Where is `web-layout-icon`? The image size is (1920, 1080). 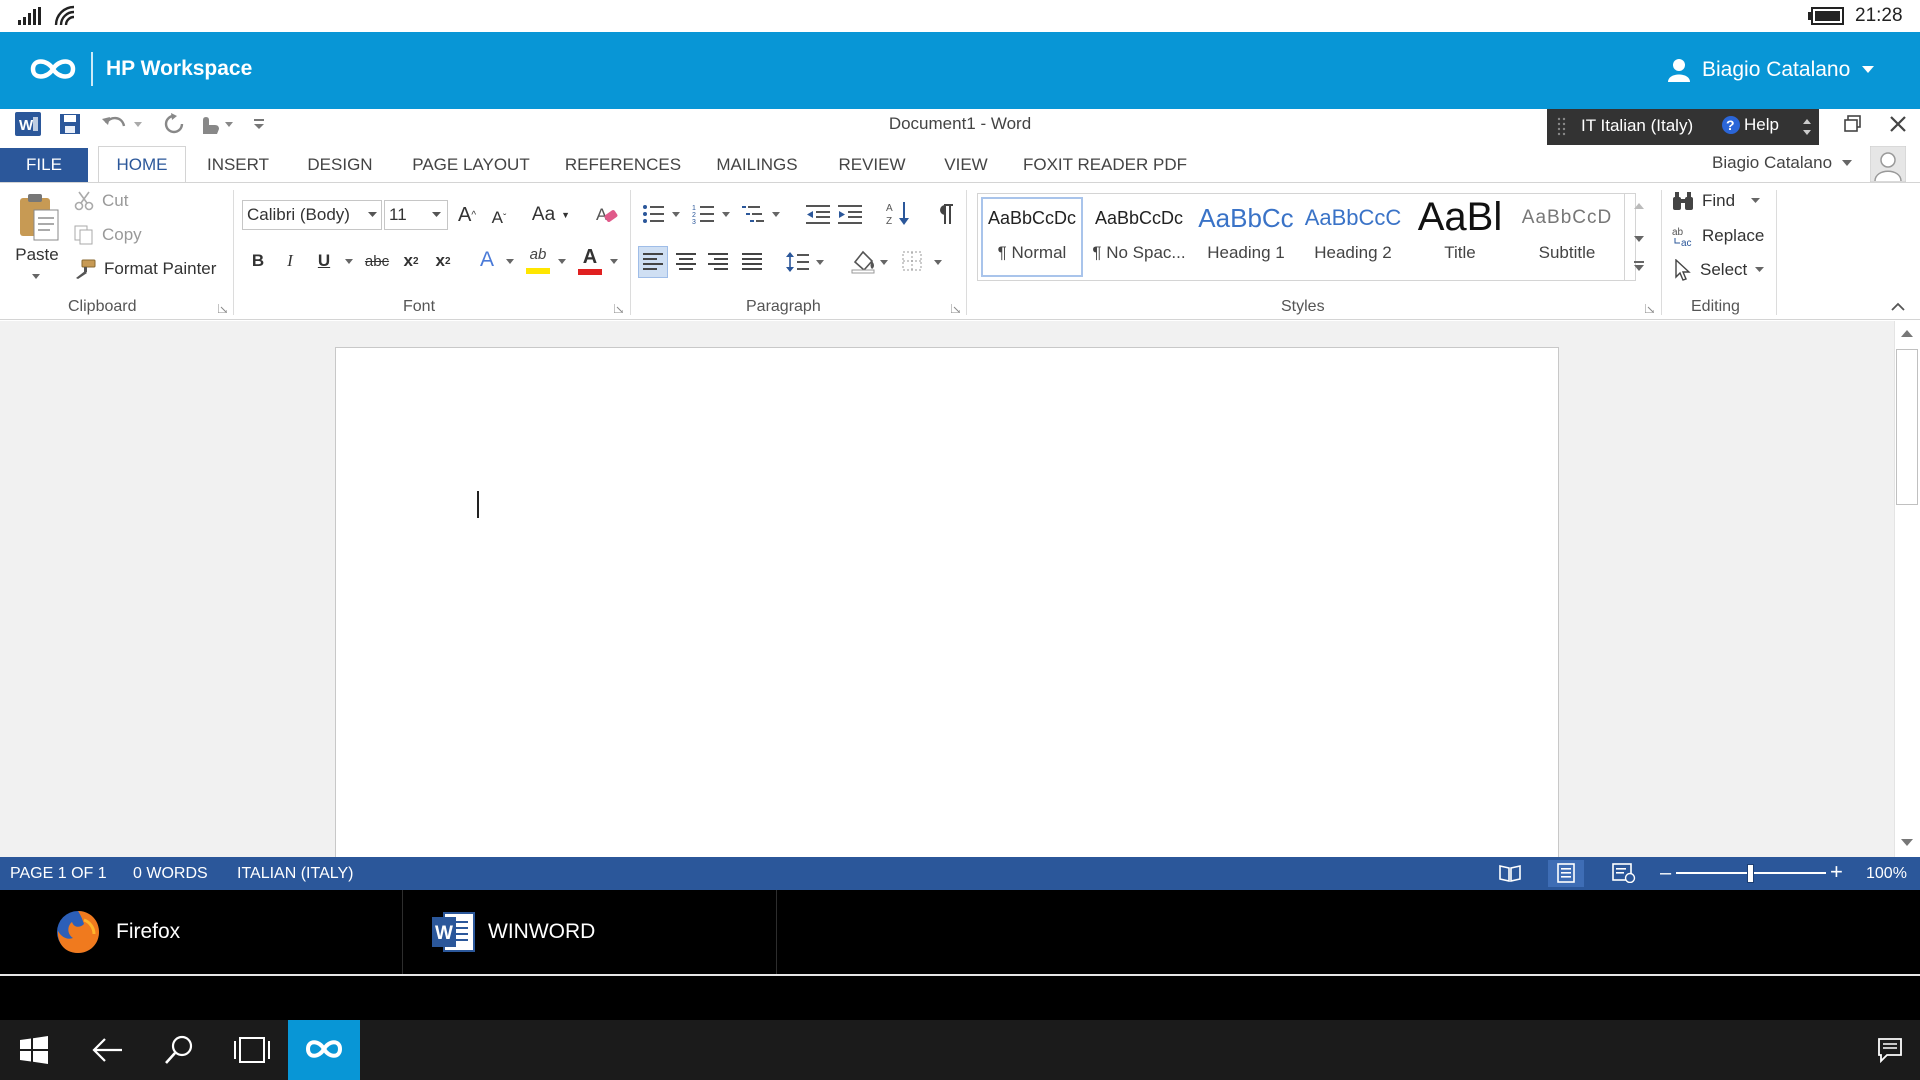 web-layout-icon is located at coordinates (1624, 873).